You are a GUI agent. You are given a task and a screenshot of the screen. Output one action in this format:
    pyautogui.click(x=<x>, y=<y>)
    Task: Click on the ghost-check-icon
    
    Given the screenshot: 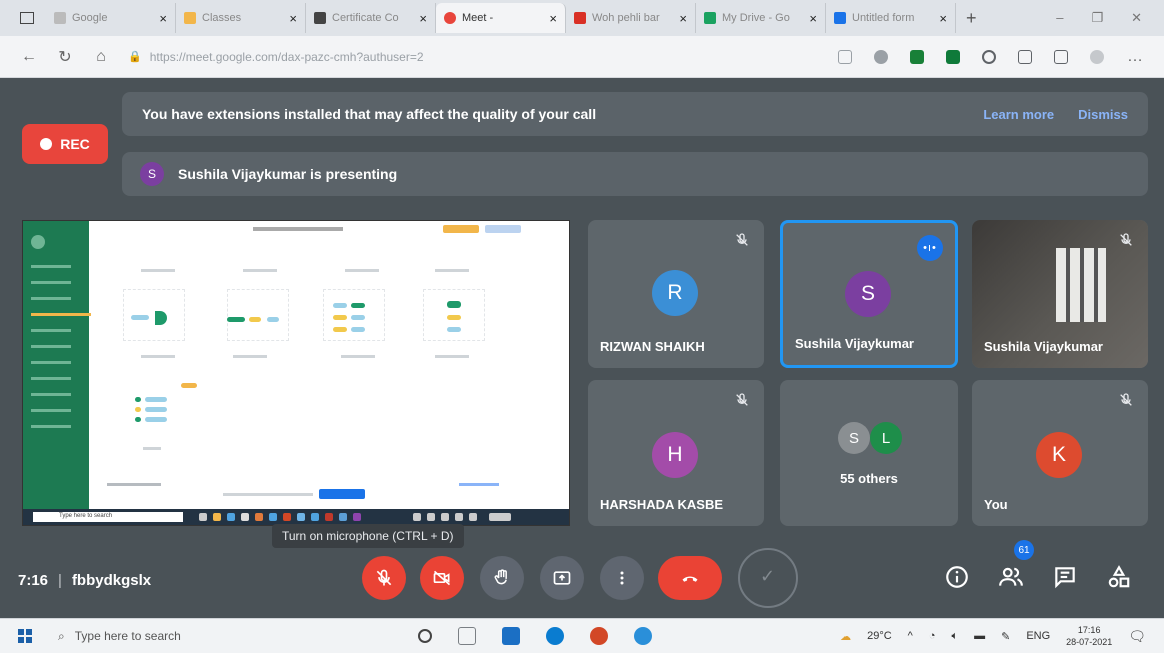 What is the action you would take?
    pyautogui.click(x=768, y=578)
    